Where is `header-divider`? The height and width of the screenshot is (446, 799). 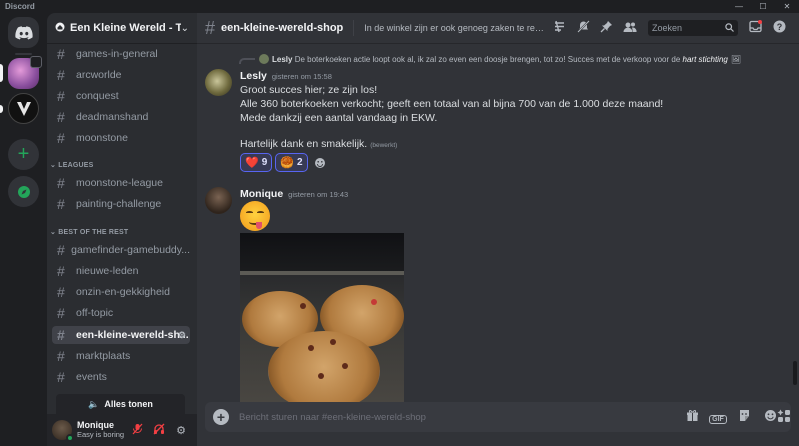
header-divider is located at coordinates (354, 28).